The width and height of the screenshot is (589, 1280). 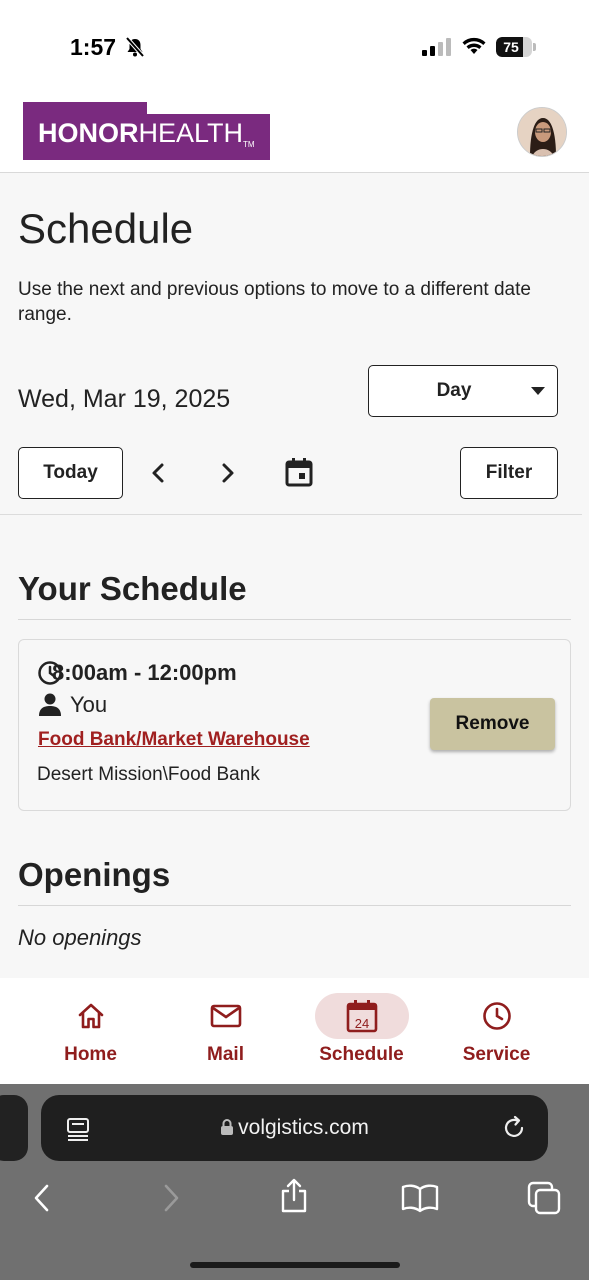 I want to click on tab-service: Service, so click(x=496, y=1031).